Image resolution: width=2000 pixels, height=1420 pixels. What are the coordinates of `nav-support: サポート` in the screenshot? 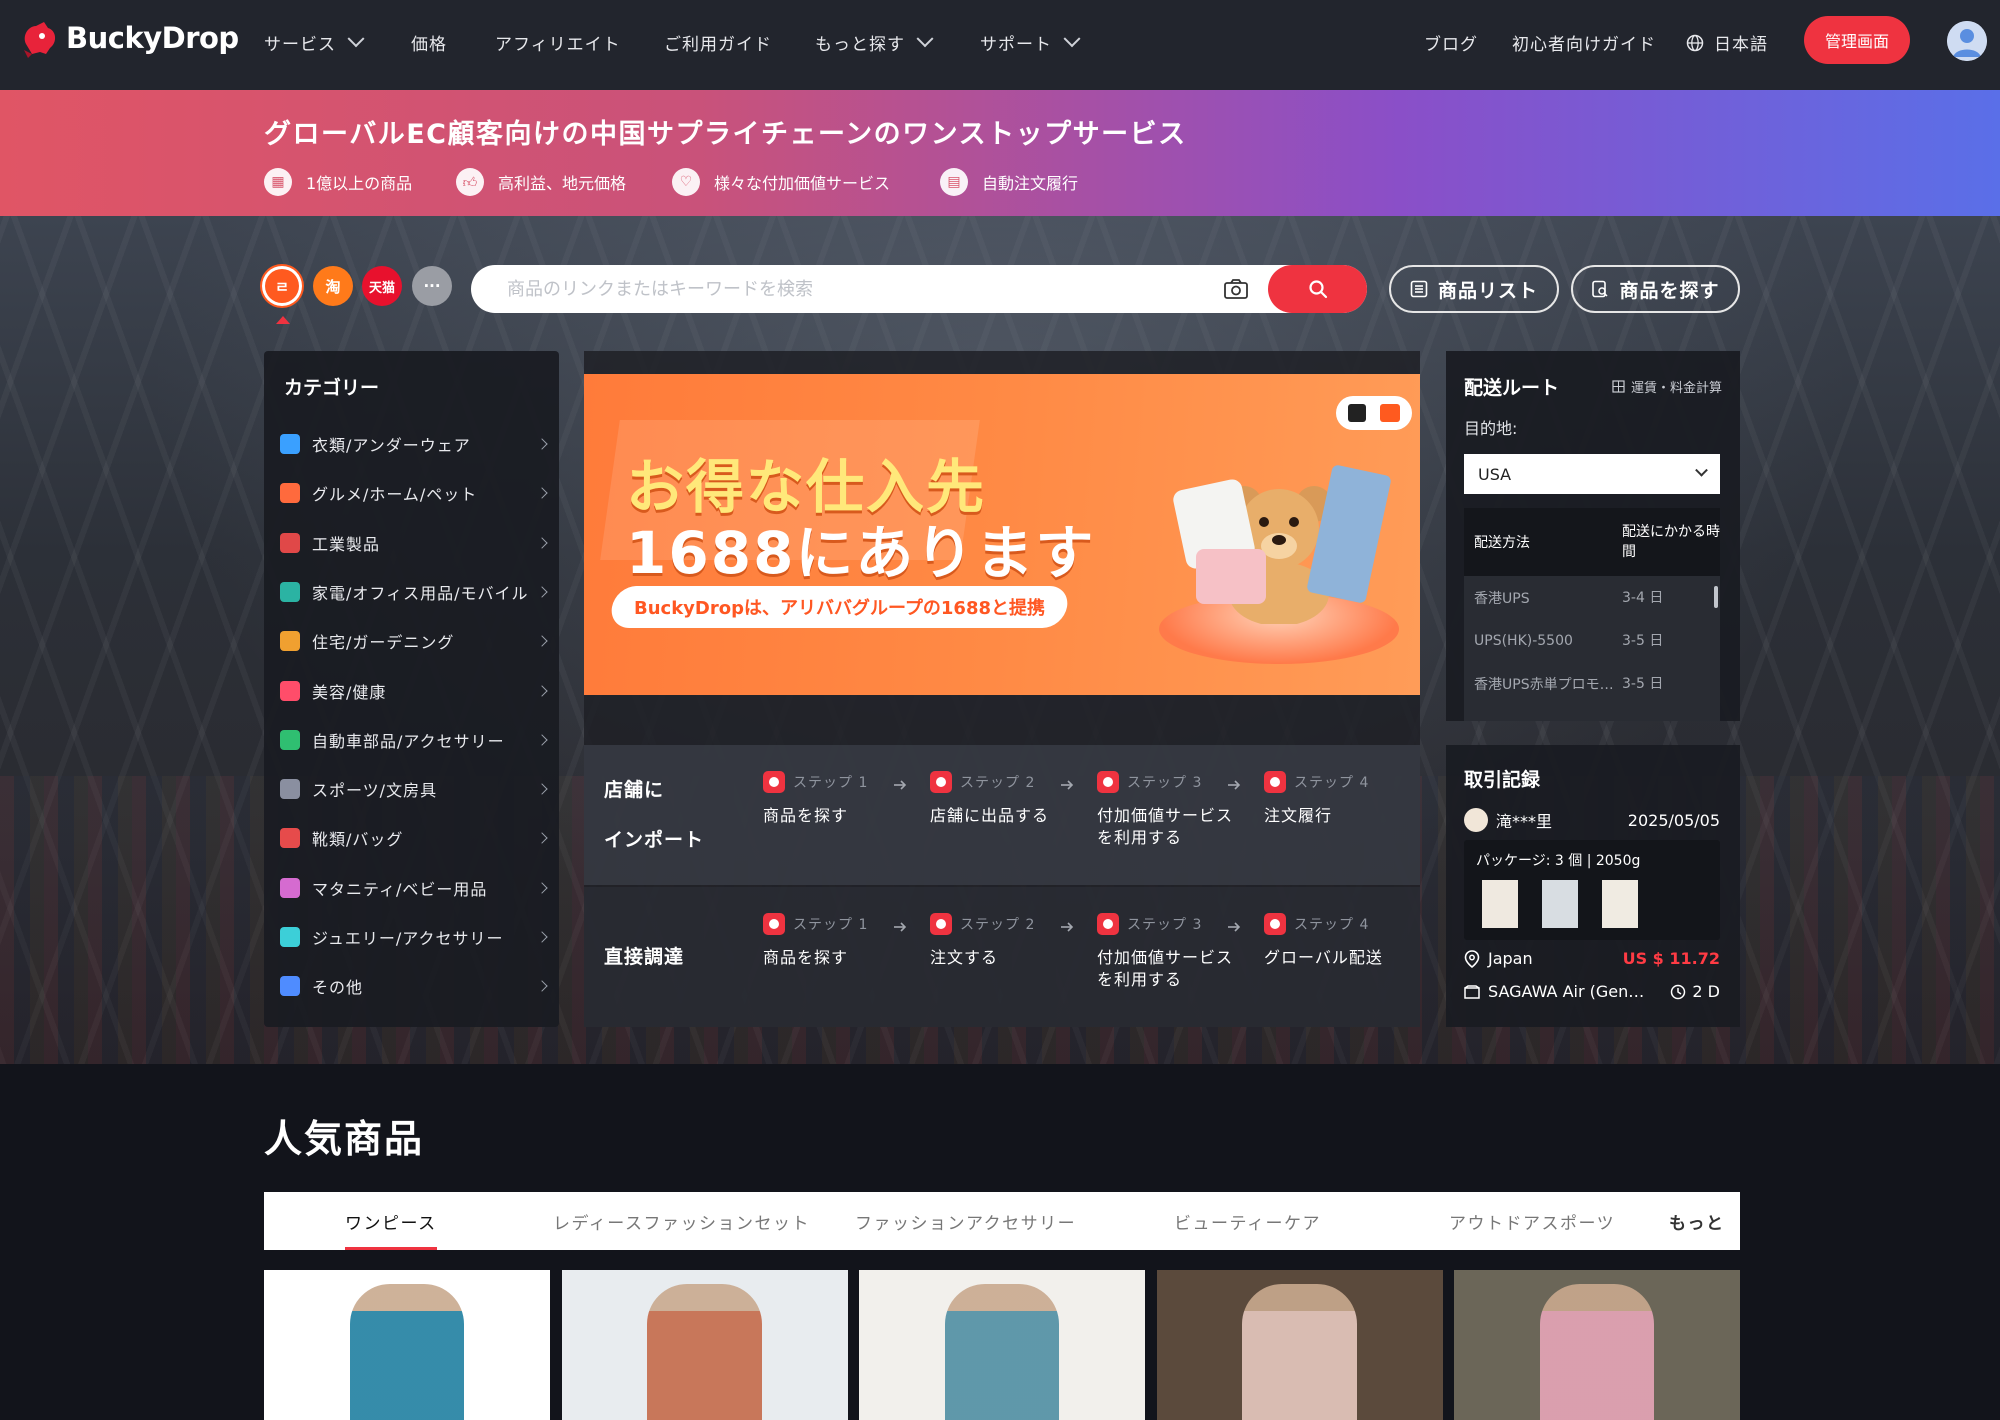 It's located at (1030, 42).